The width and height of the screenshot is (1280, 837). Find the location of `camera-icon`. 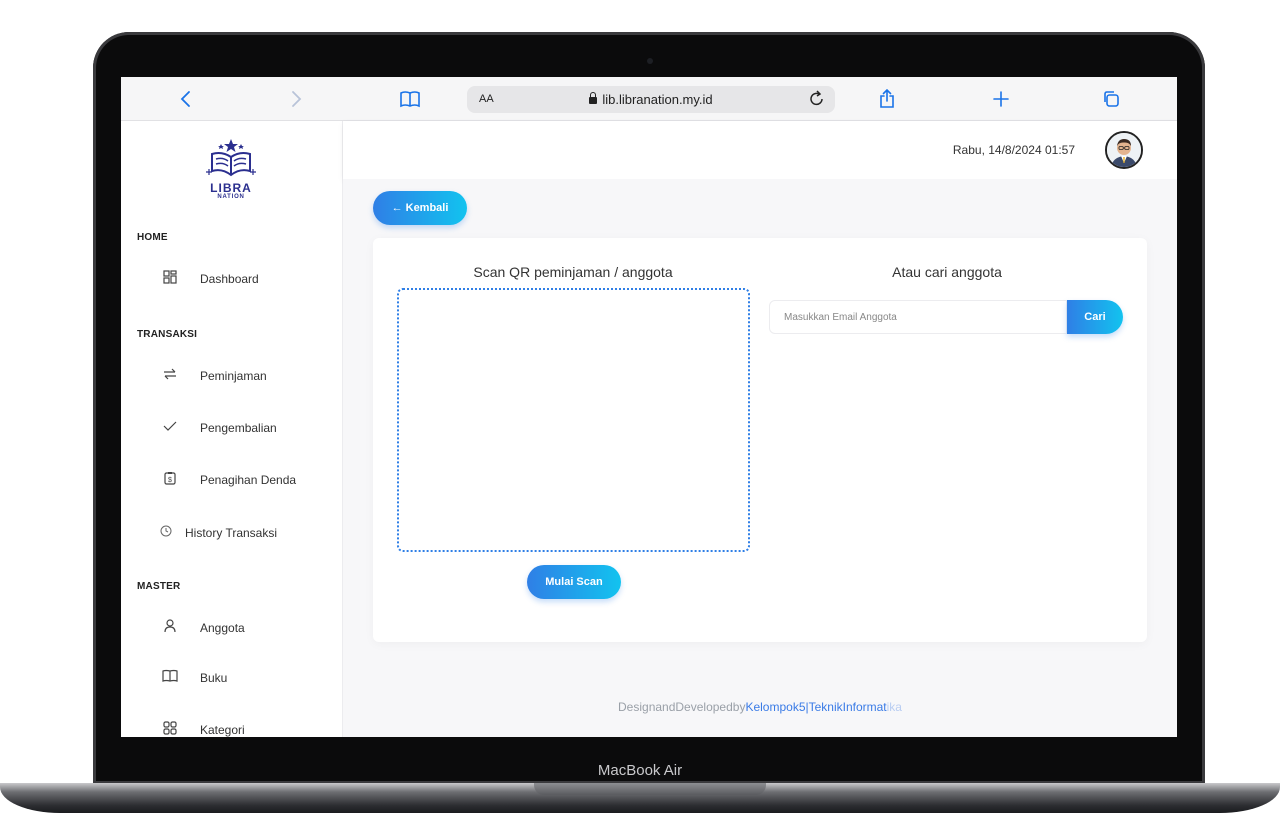

camera-icon is located at coordinates (650, 61).